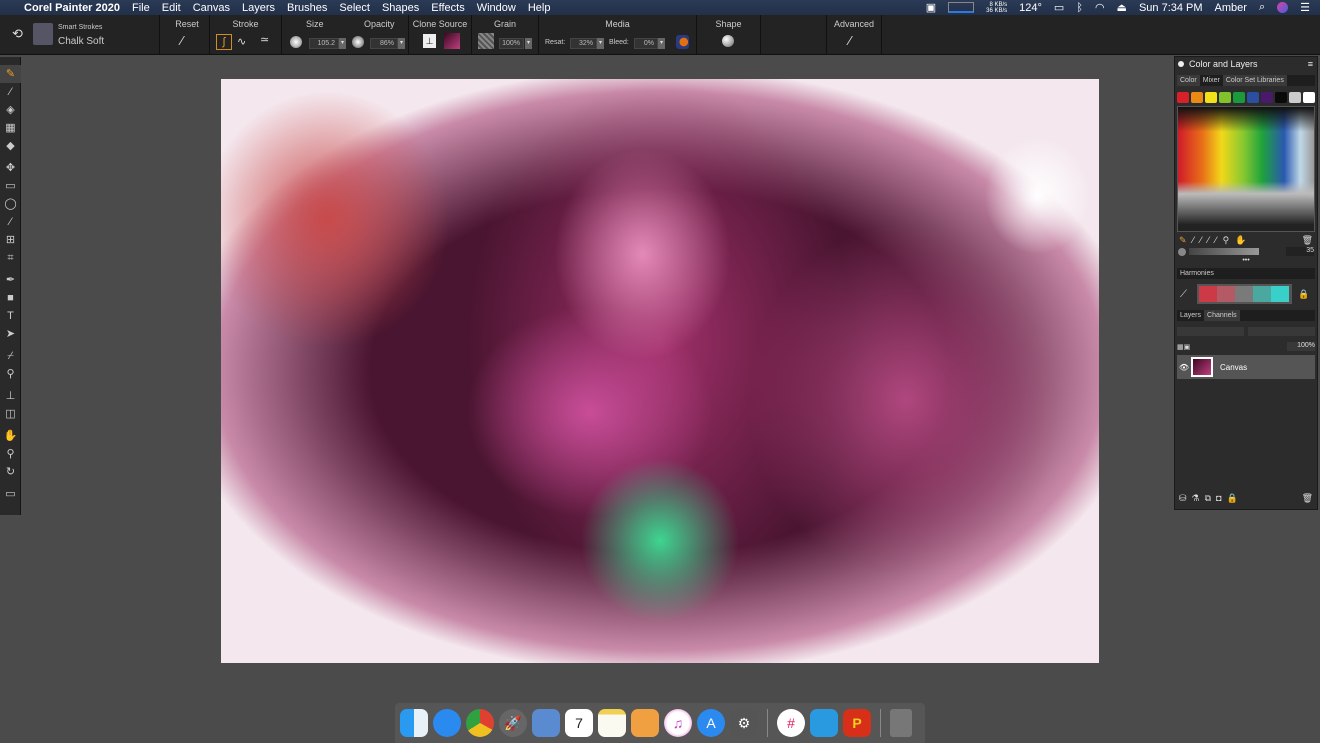 The height and width of the screenshot is (743, 1320). What do you see at coordinates (10, 74) in the screenshot?
I see `brush-tool-icon: ✎` at bounding box center [10, 74].